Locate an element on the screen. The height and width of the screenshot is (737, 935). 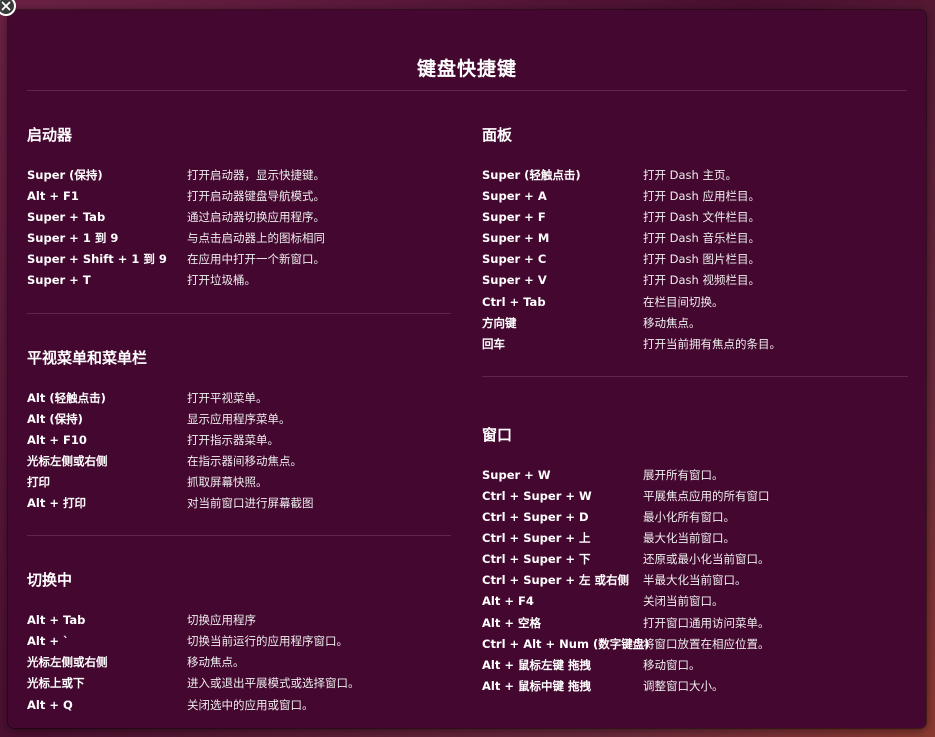
shortcut-description: 还原或最小化当前窗口。 is located at coordinates (706, 559).